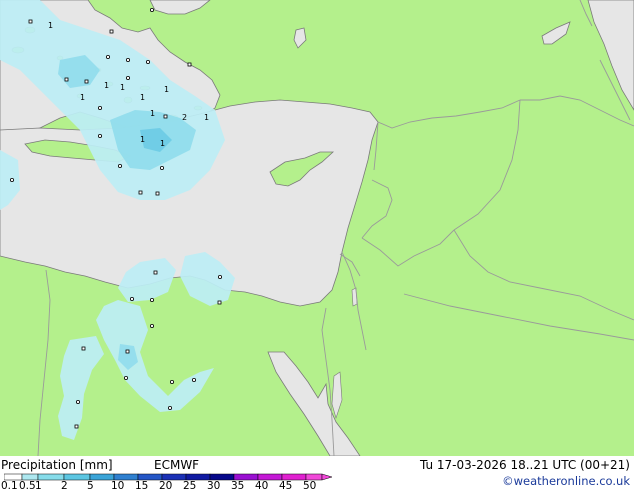  I want to click on scale-tick-label: 0.1, so click(9, 486).